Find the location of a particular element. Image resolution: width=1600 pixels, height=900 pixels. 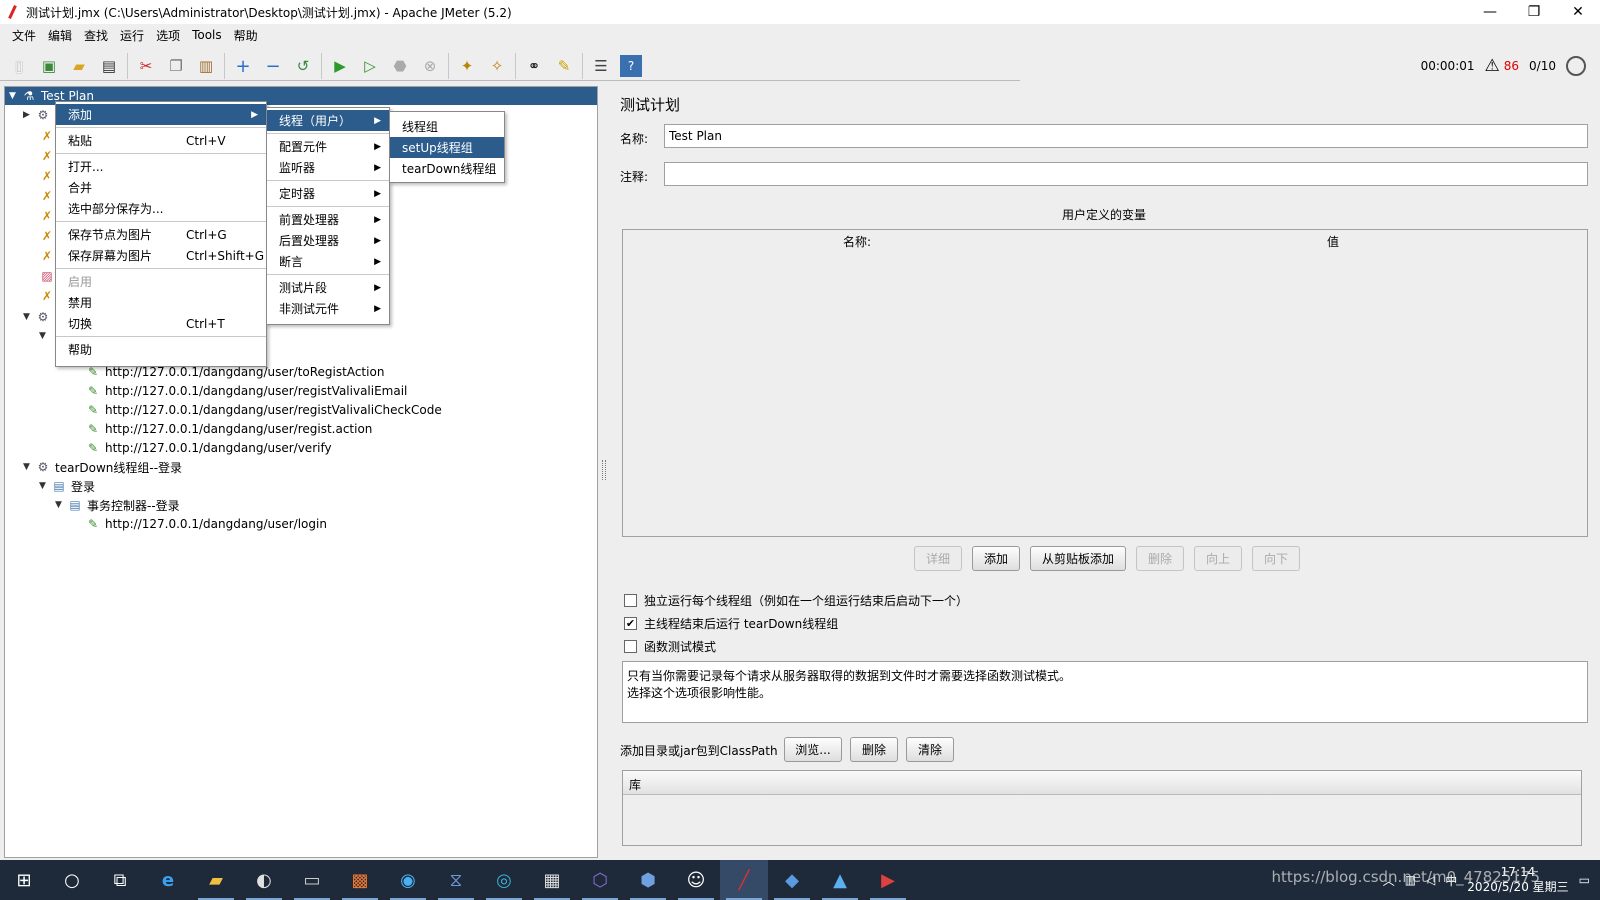

toggle-icon: ↺ is located at coordinates (303, 66).